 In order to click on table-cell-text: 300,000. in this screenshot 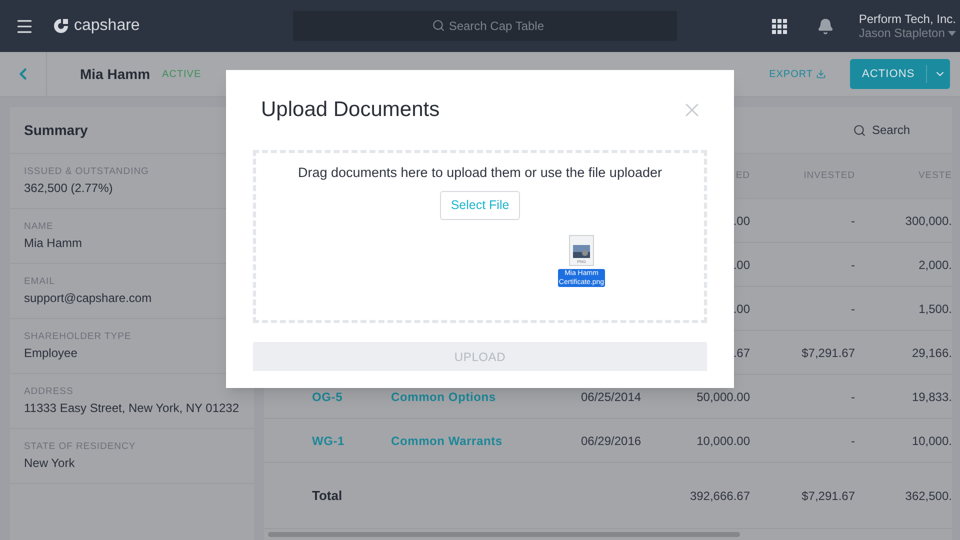, I will do `click(928, 221)`.